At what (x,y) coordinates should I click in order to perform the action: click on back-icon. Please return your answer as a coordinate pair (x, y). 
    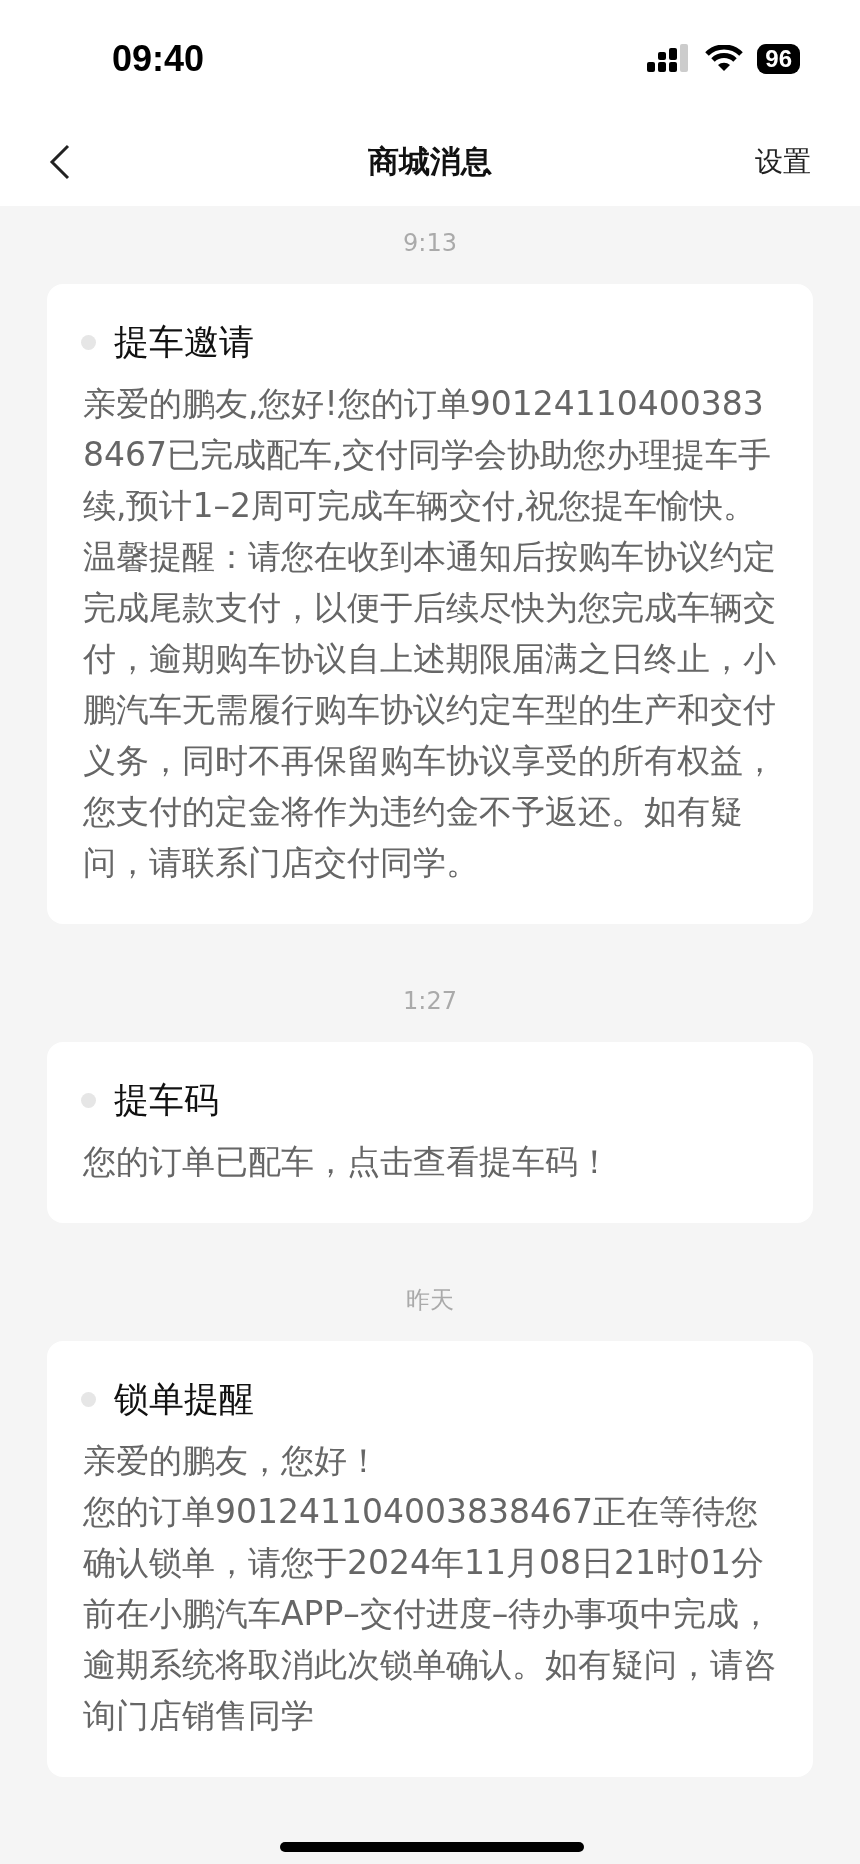
    Looking at the image, I should click on (60, 162).